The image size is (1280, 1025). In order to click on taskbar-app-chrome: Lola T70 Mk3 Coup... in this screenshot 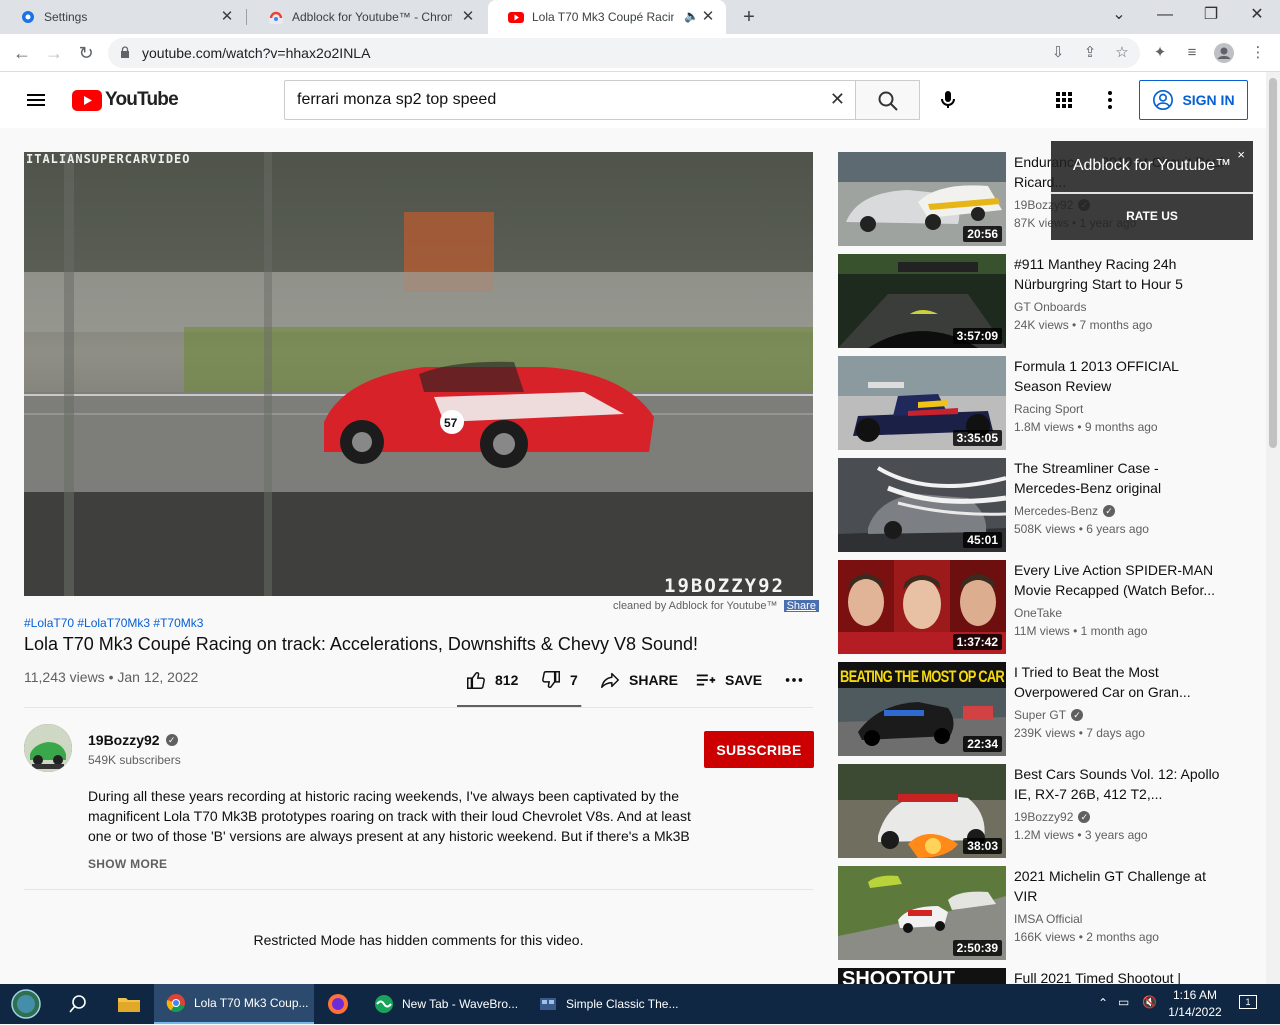, I will do `click(234, 1004)`.